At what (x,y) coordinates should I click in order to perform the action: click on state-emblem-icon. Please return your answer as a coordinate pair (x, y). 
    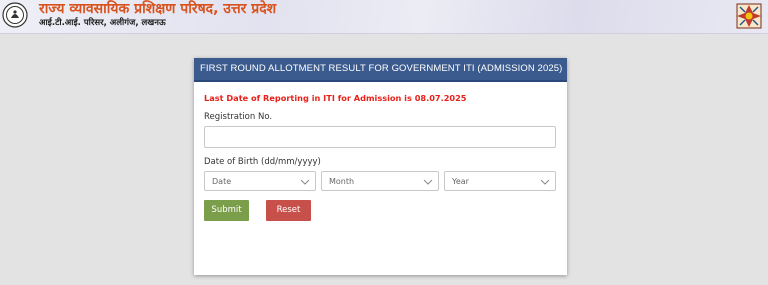
    Looking at the image, I should click on (749, 16).